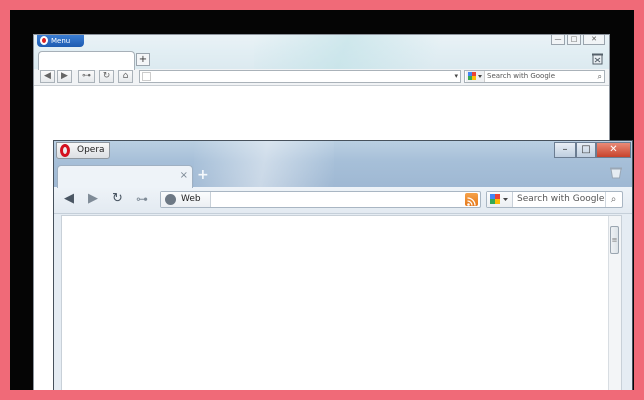 This screenshot has height=400, width=644. I want to click on web-dropdown: Web, so click(186, 199).